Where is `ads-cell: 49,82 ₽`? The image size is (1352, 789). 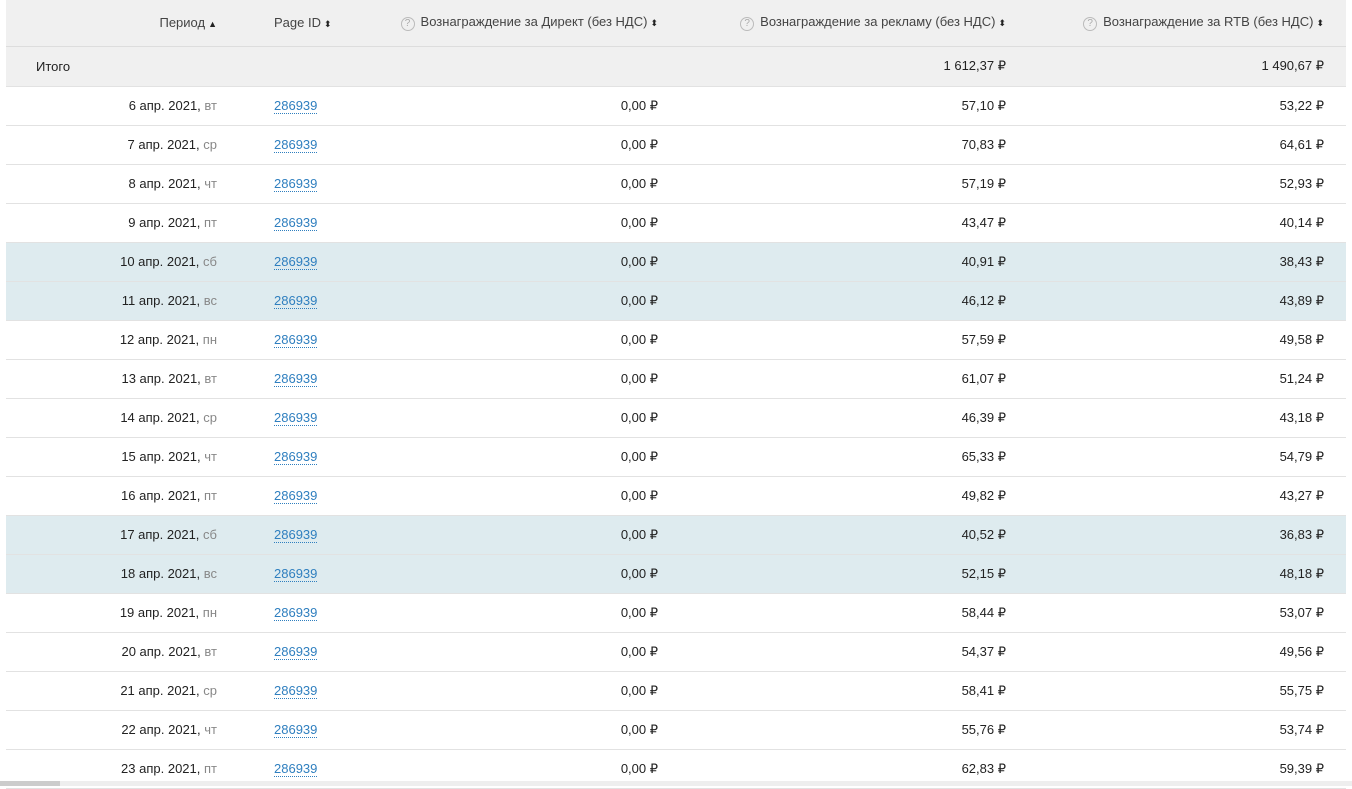
ads-cell: 49,82 ₽ is located at coordinates (832, 496).